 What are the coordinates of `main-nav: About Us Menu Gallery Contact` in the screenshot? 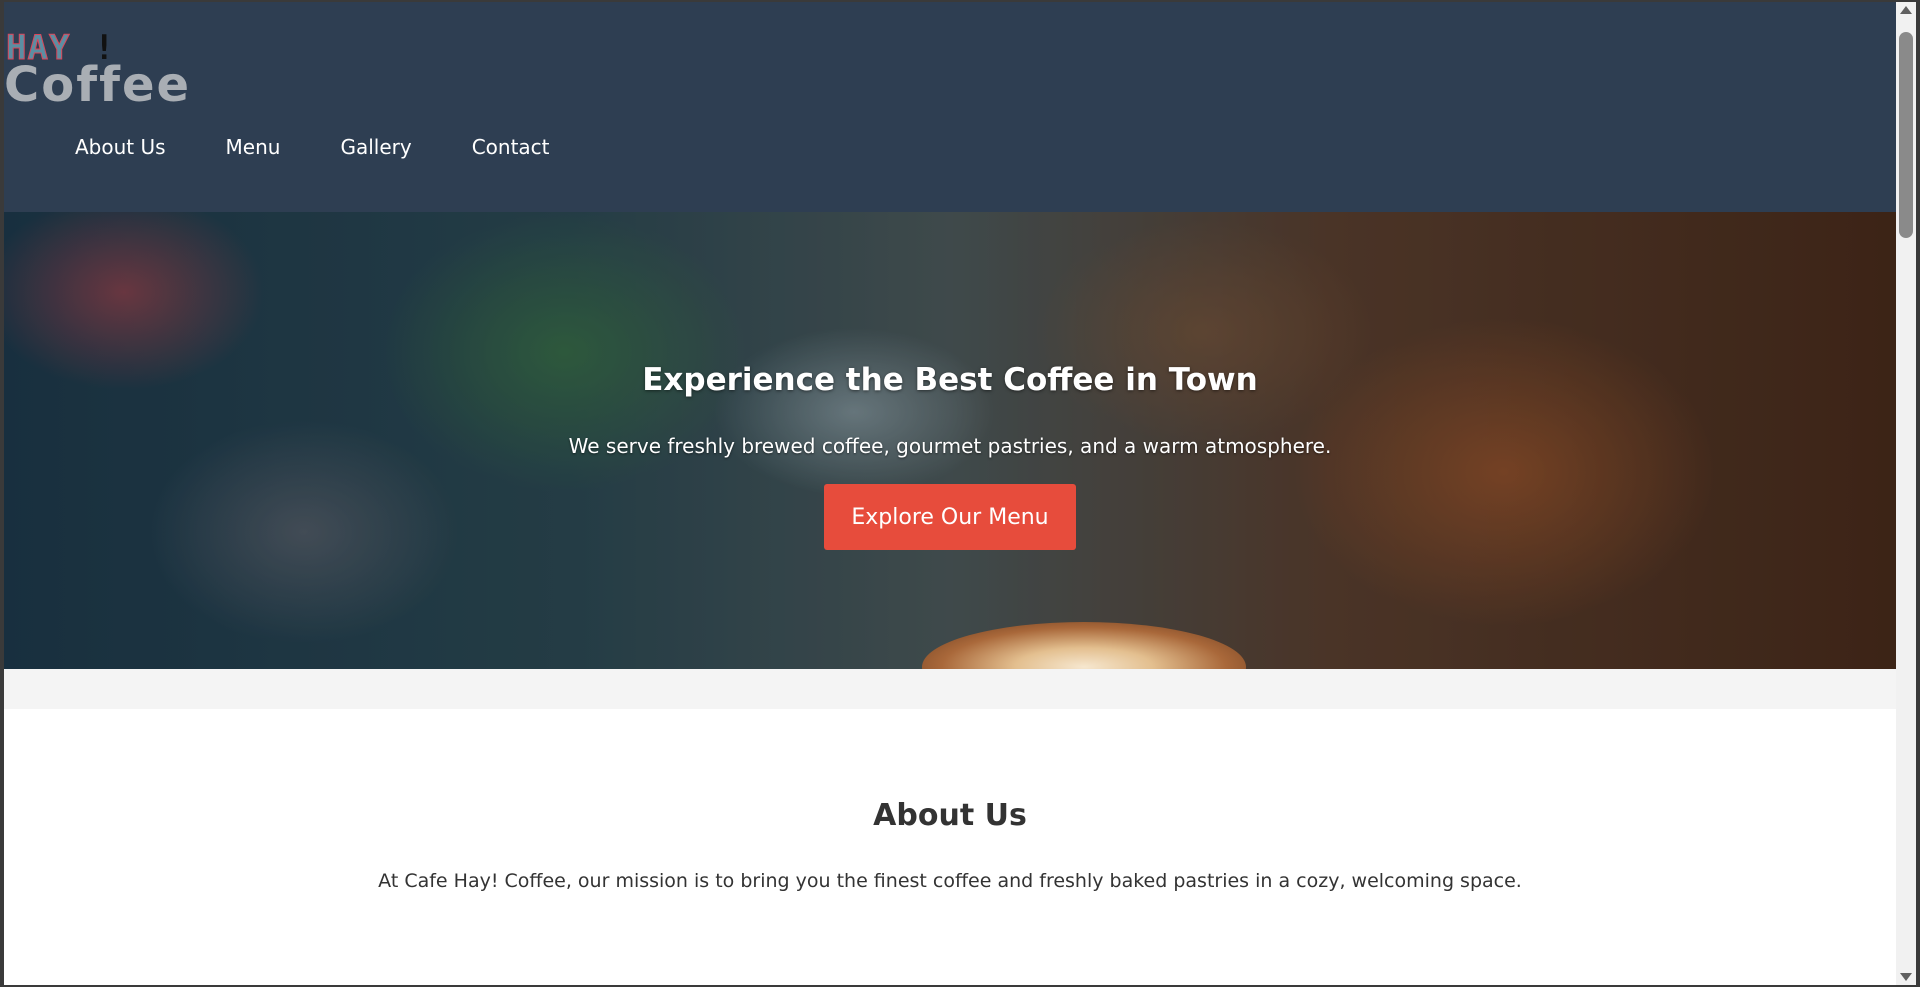 It's located at (342, 147).